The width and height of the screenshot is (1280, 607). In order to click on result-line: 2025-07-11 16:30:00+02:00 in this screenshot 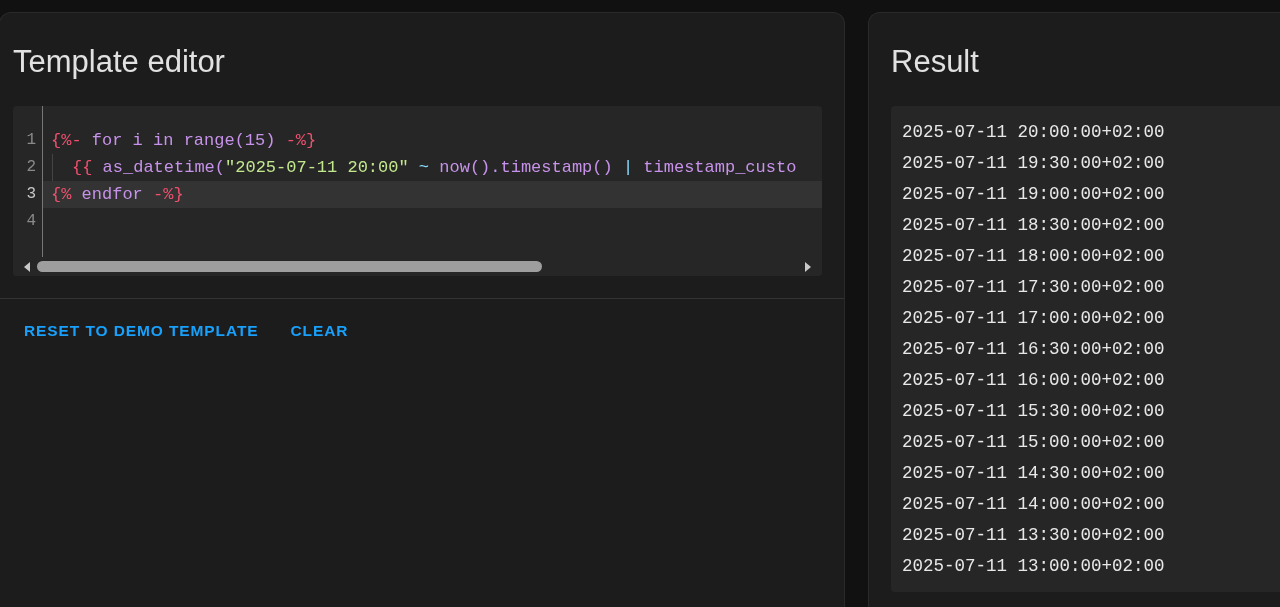, I will do `click(1034, 349)`.